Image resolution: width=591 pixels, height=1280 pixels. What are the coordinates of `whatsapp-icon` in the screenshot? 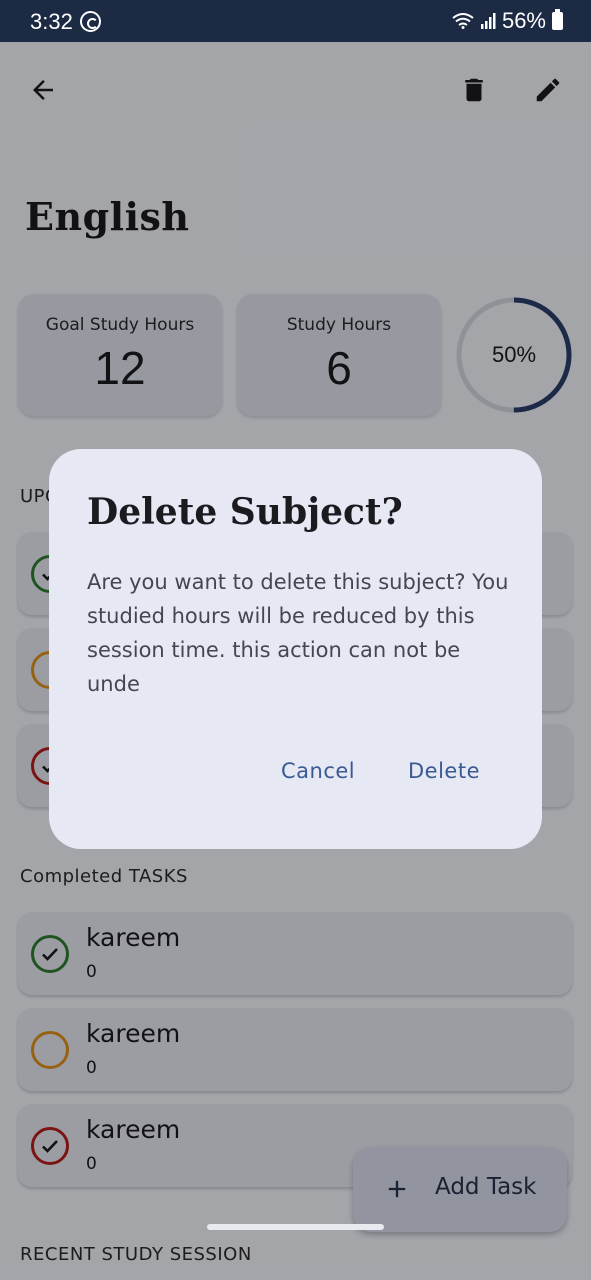 It's located at (90, 21).